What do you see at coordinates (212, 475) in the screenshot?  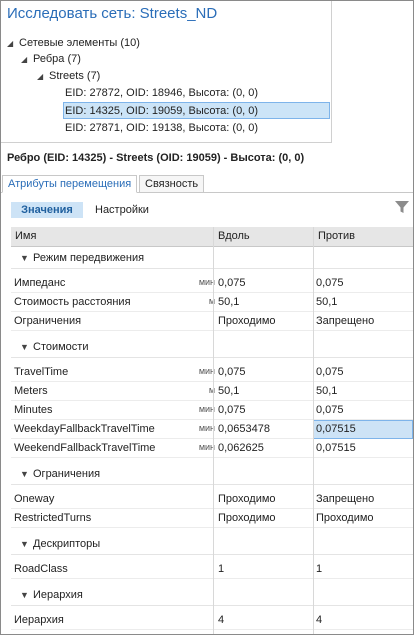 I see `category-row: ▼ Ограничения` at bounding box center [212, 475].